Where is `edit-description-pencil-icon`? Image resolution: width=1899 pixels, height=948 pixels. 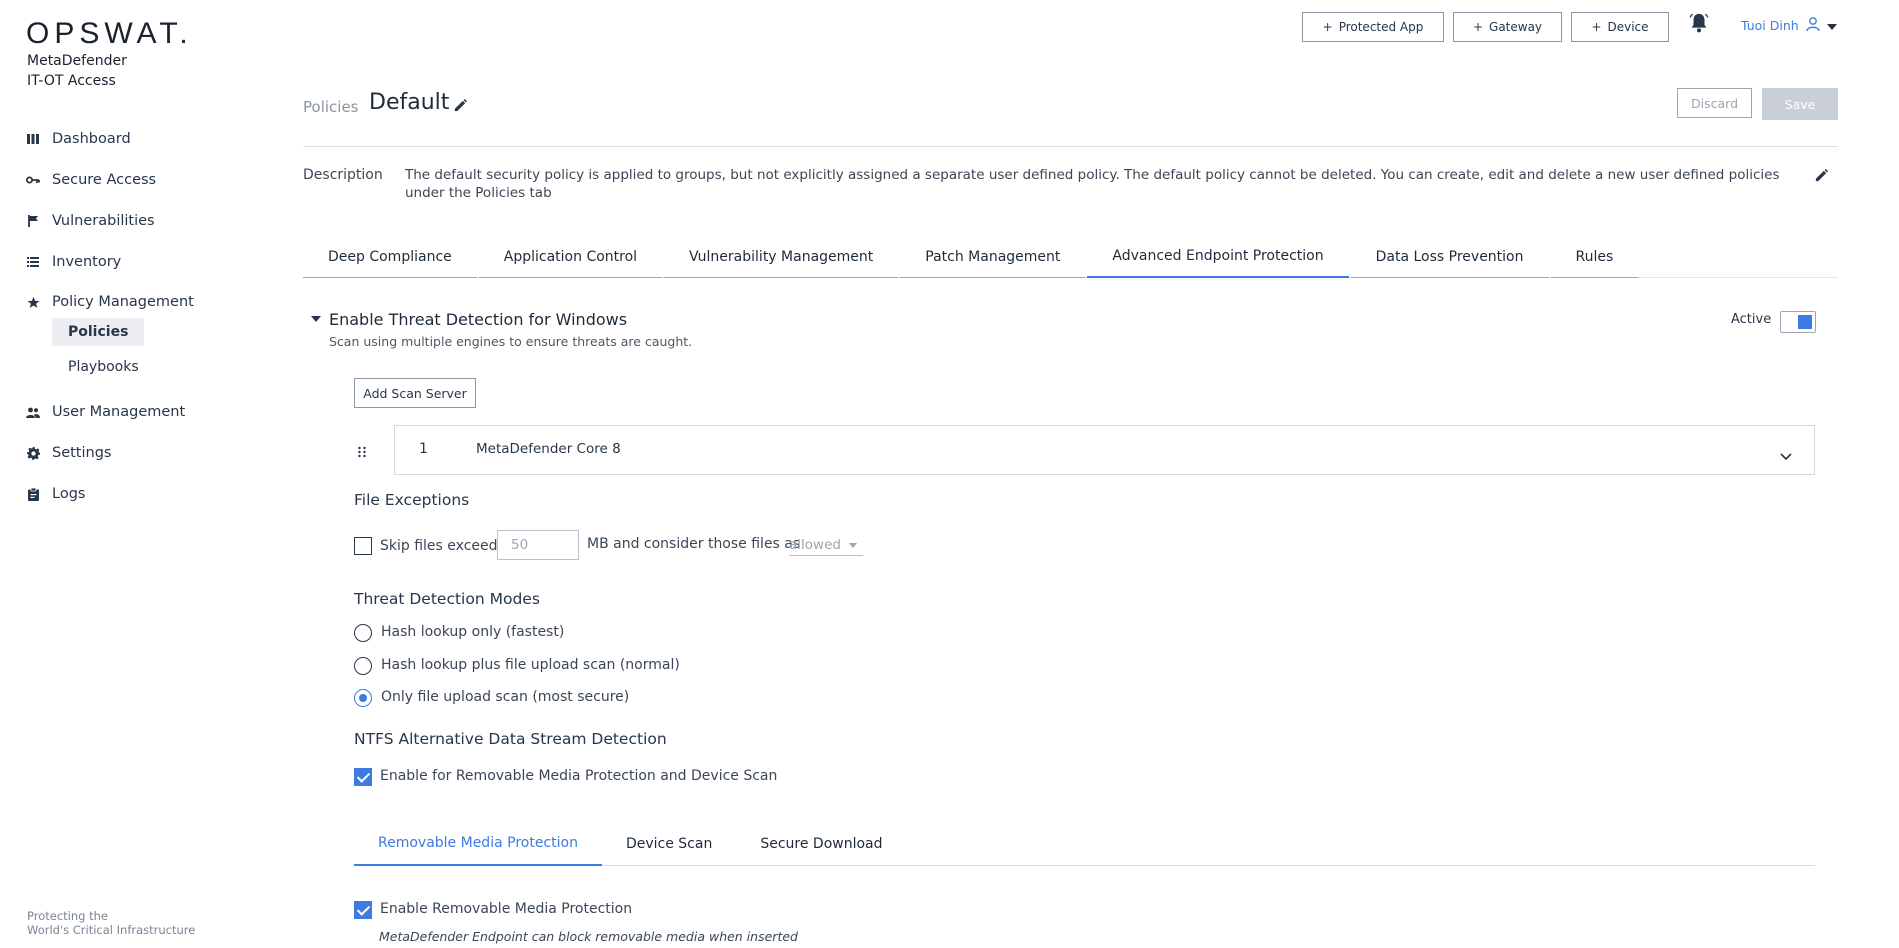
edit-description-pencil-icon is located at coordinates (1821, 175).